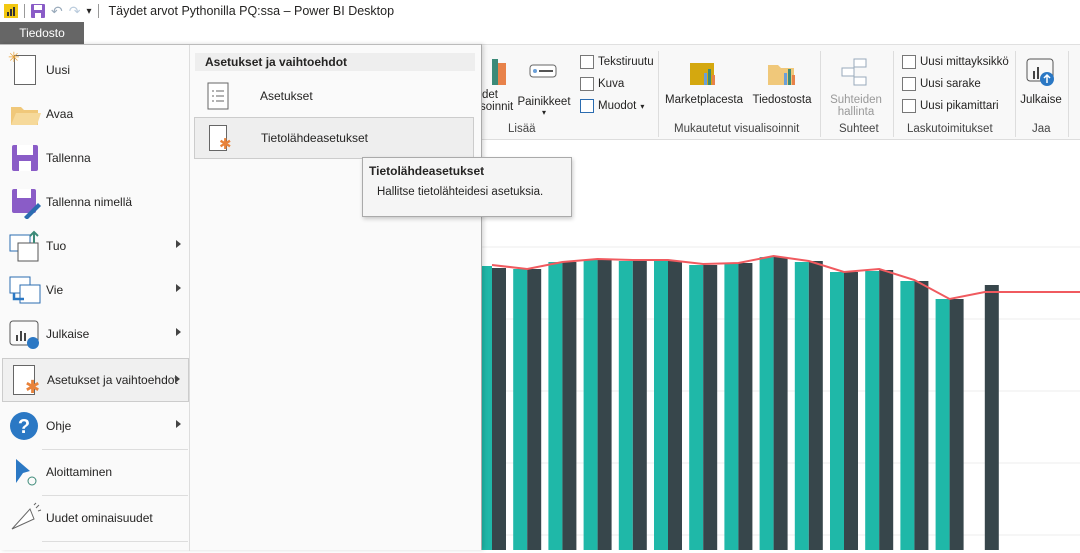 The width and height of the screenshot is (1080, 553). Describe the element at coordinates (95, 518) in the screenshot. I see `menu-item-uudet-ominaisuudet: Uudet ominaisuudet` at that location.